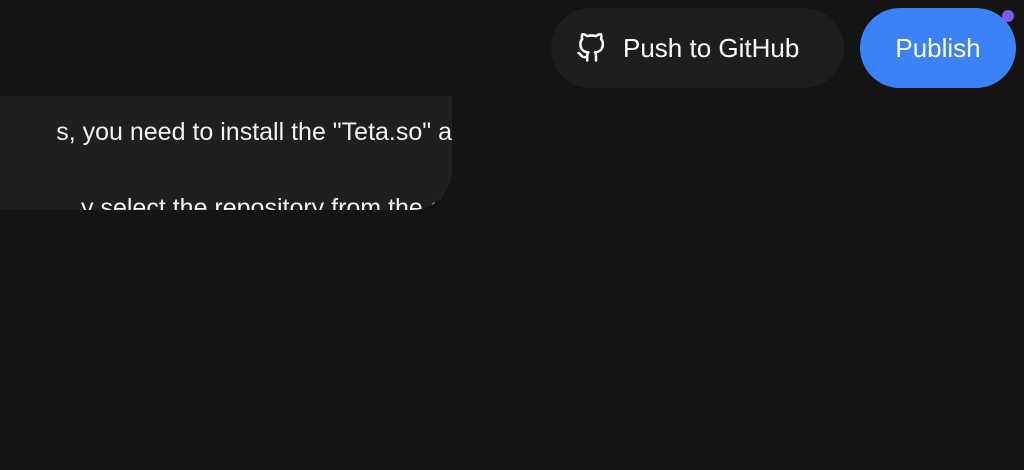 The height and width of the screenshot is (470, 1024). Describe the element at coordinates (254, 132) in the screenshot. I see `message-line-1: s, you need to install the "Teta.so" a` at that location.